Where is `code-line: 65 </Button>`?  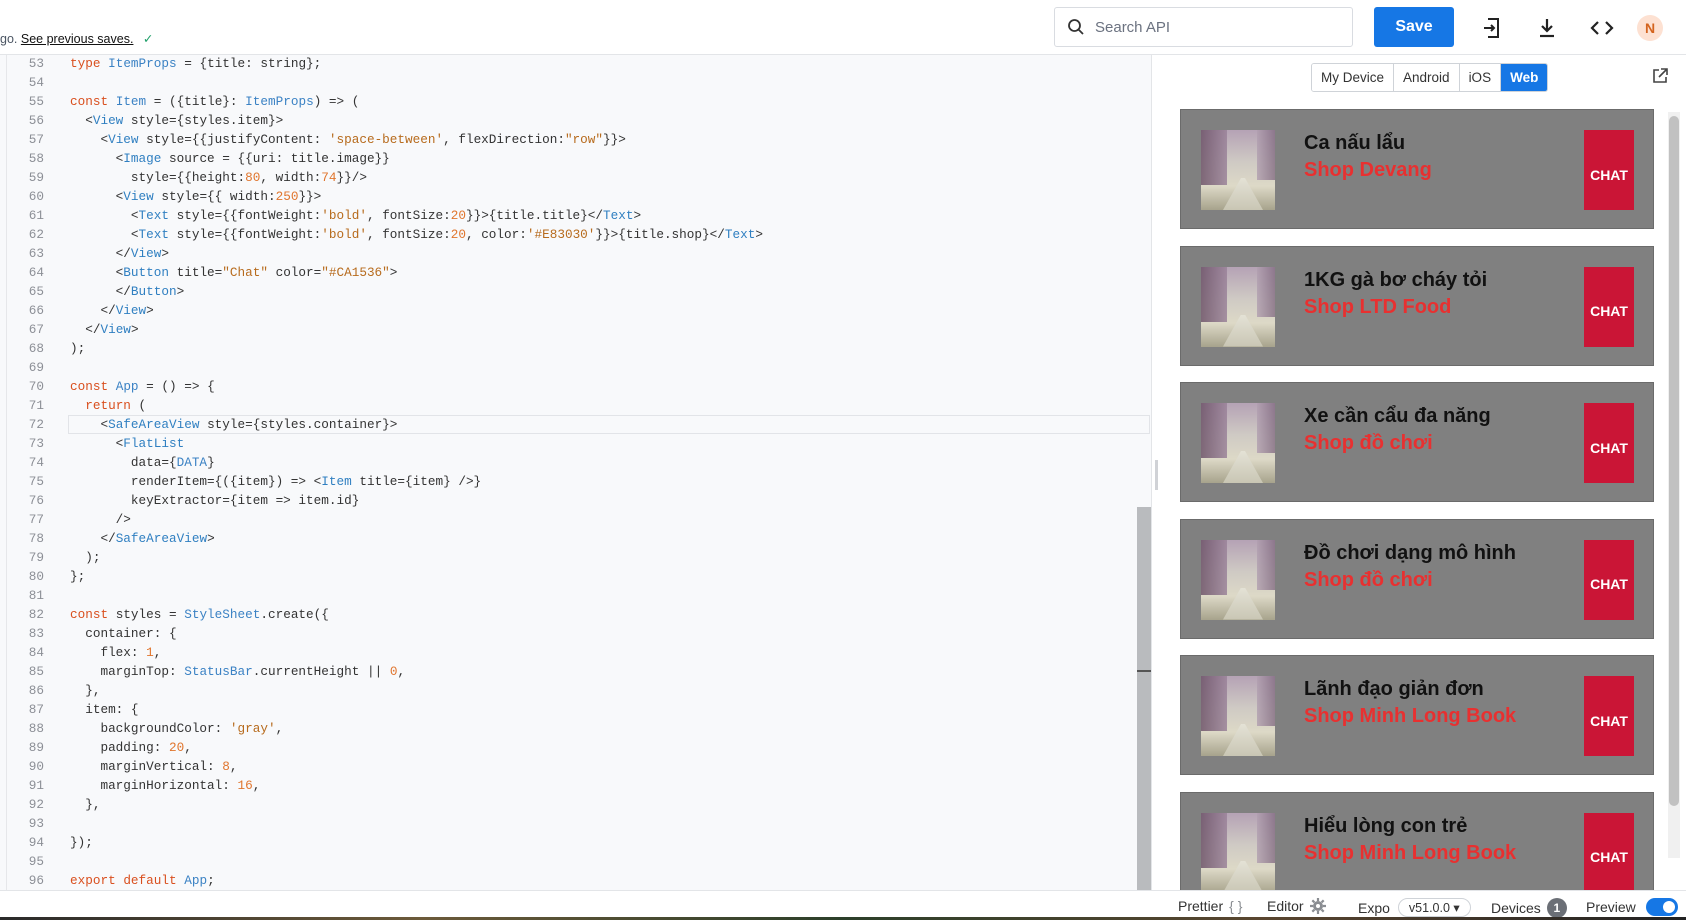 code-line: 65 </Button> is located at coordinates (575, 291).